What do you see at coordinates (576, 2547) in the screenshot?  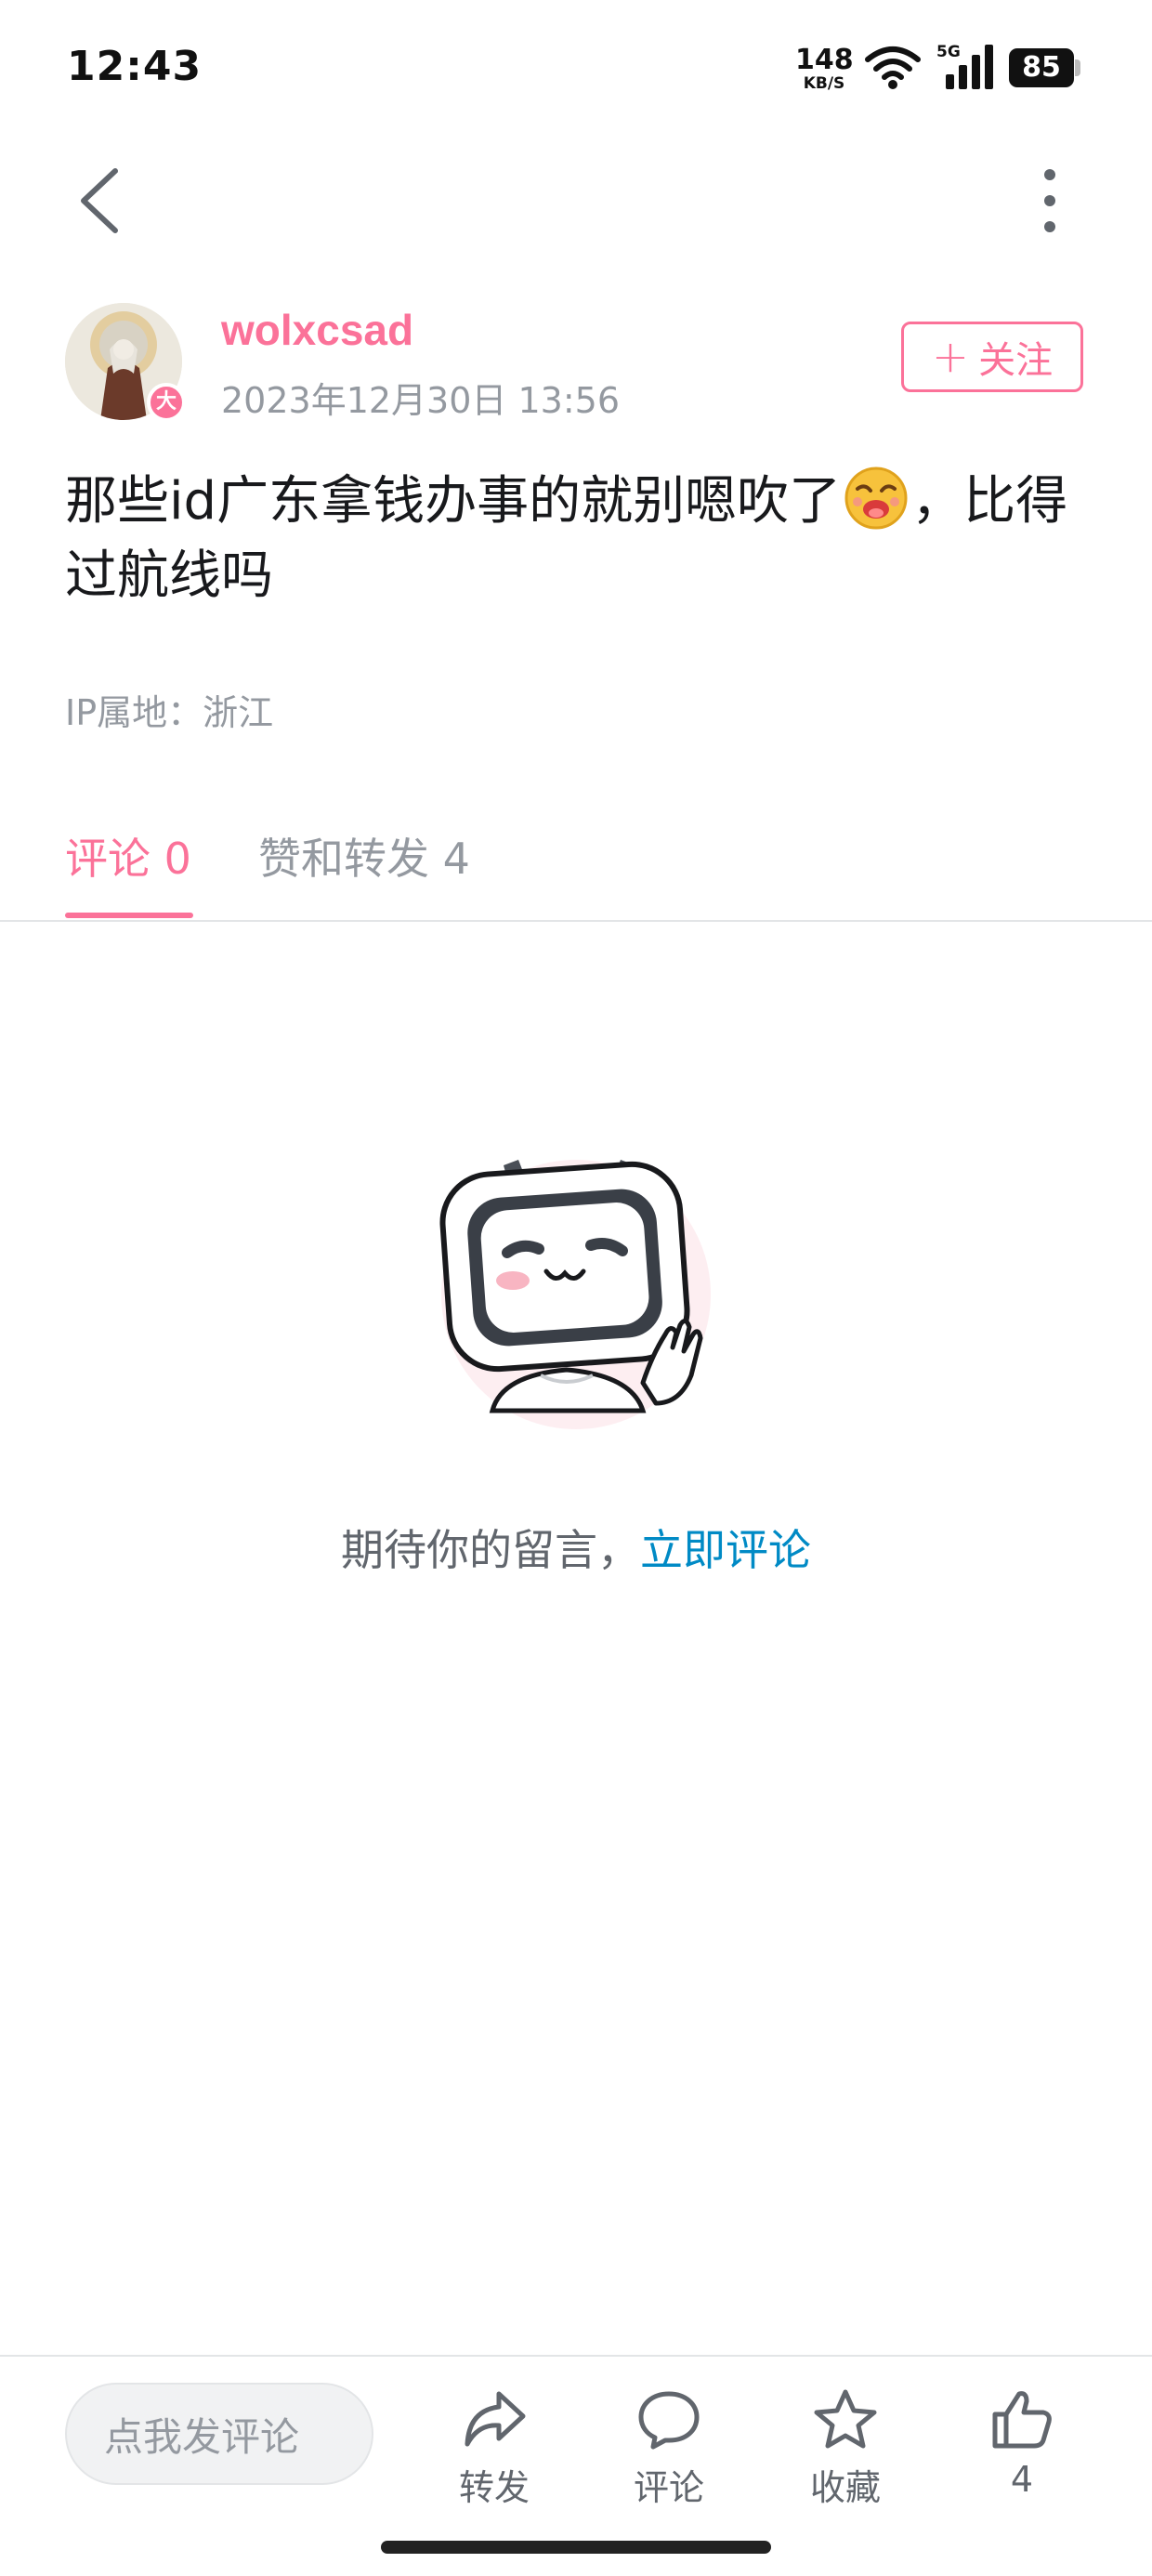 I see `home-indicator` at bounding box center [576, 2547].